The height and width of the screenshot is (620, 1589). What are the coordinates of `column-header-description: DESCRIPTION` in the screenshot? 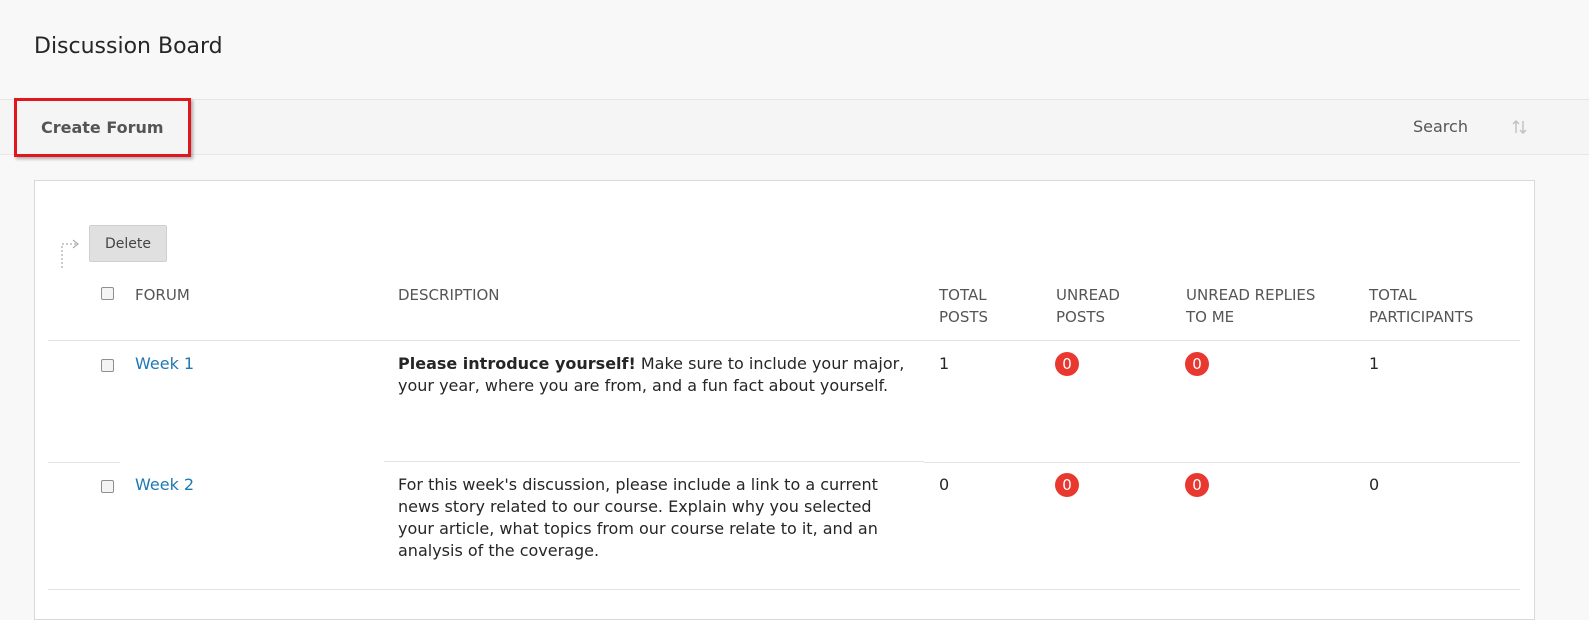 It's located at (449, 295).